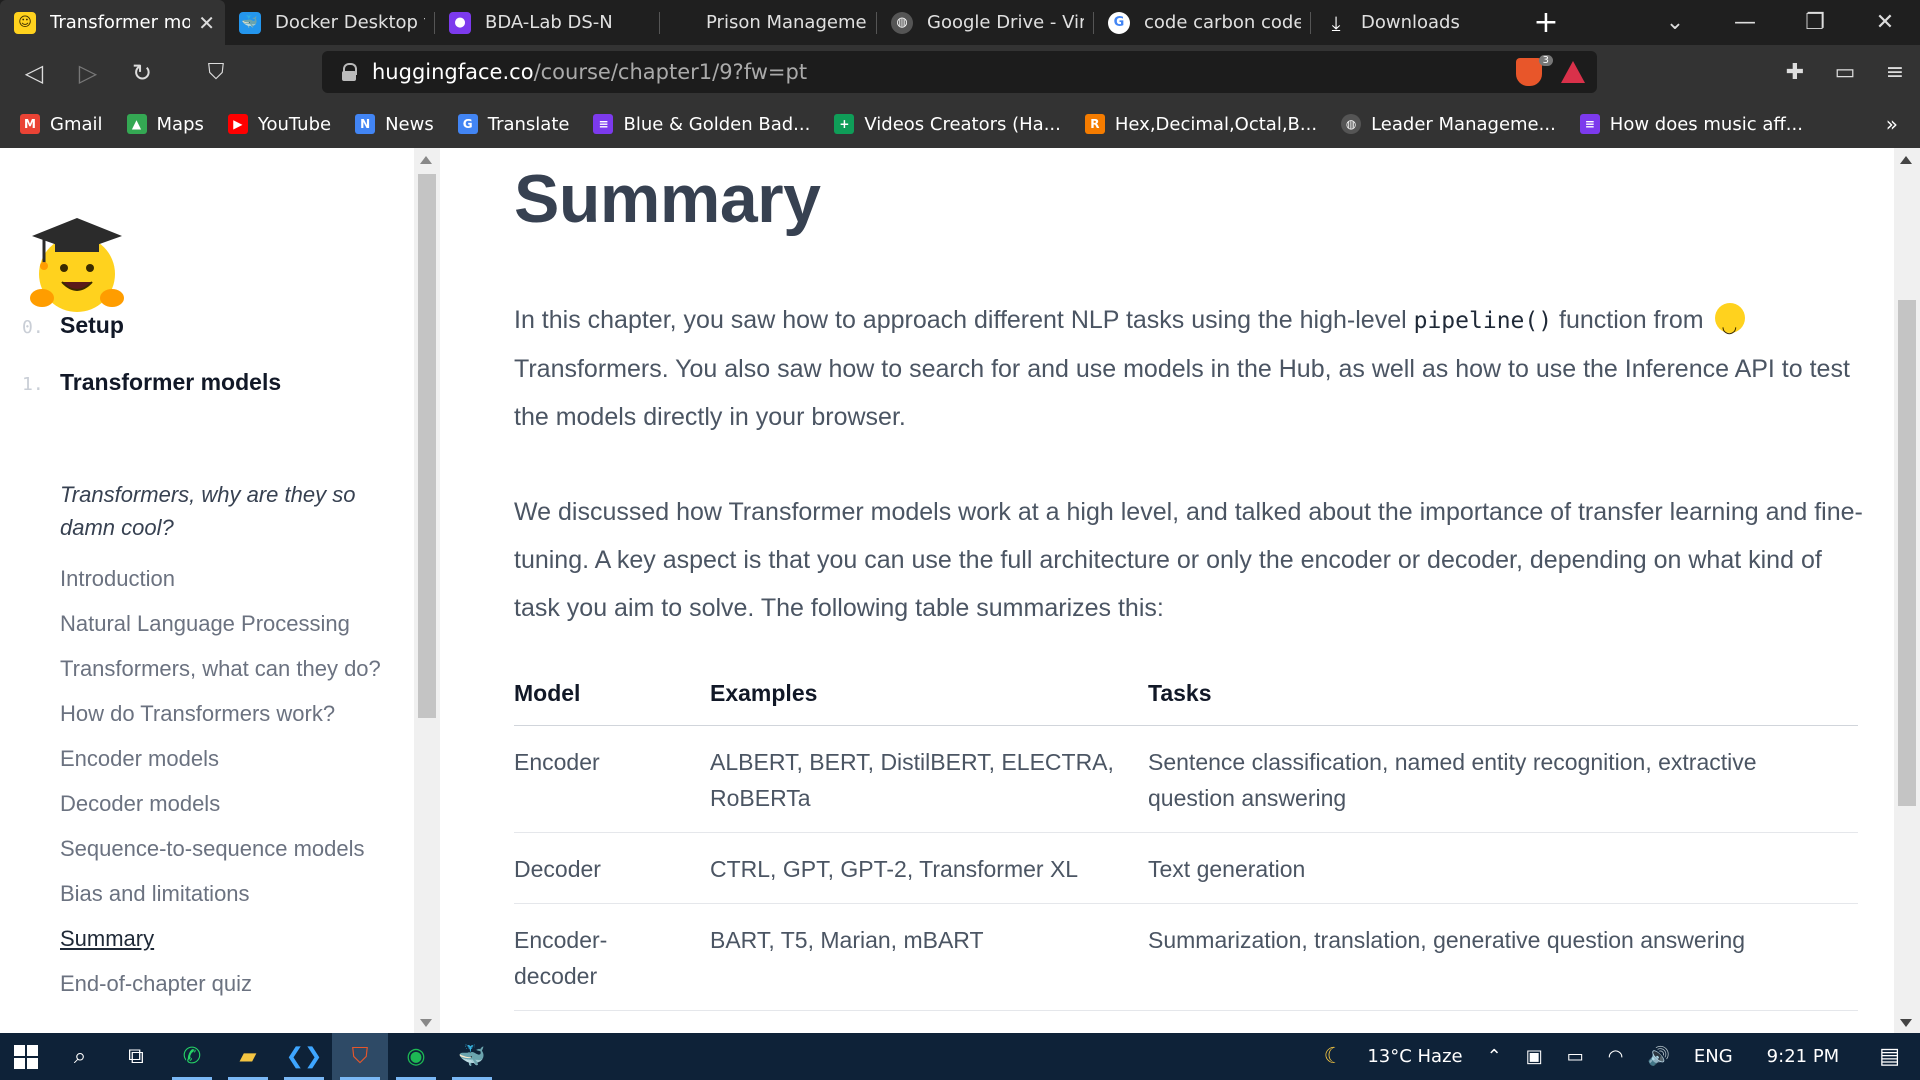  I want to click on sidebar-item-bias: Bias and limitations, so click(230, 893).